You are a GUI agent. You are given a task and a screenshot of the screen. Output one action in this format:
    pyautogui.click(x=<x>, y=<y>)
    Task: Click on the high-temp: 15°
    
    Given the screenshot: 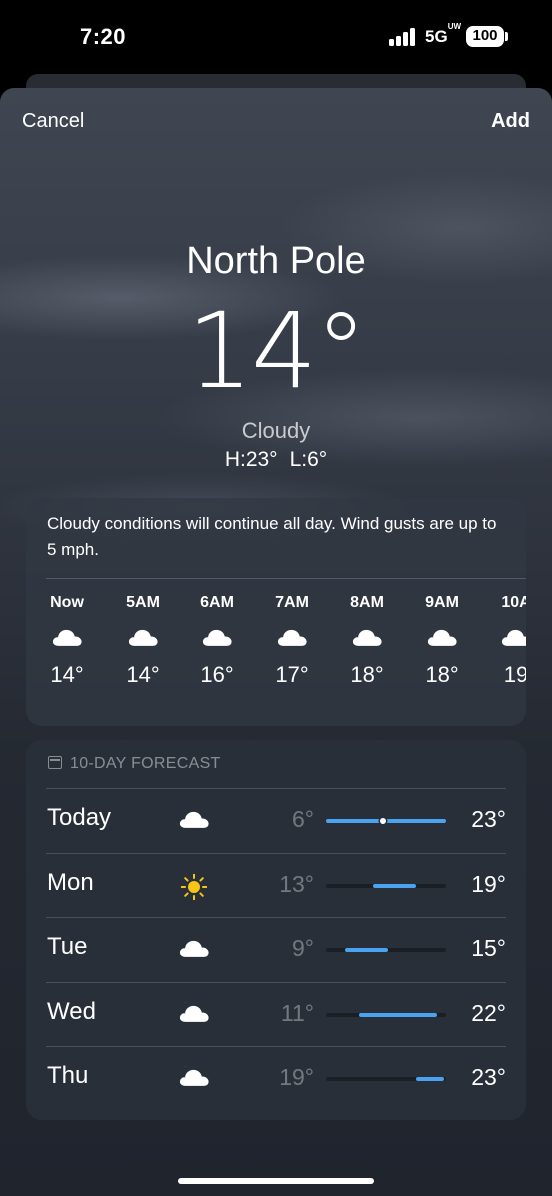 What is the action you would take?
    pyautogui.click(x=488, y=948)
    